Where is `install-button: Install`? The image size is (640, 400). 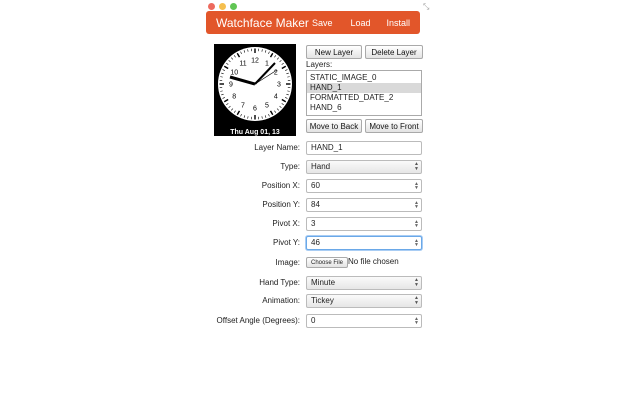 install-button: Install is located at coordinates (398, 23).